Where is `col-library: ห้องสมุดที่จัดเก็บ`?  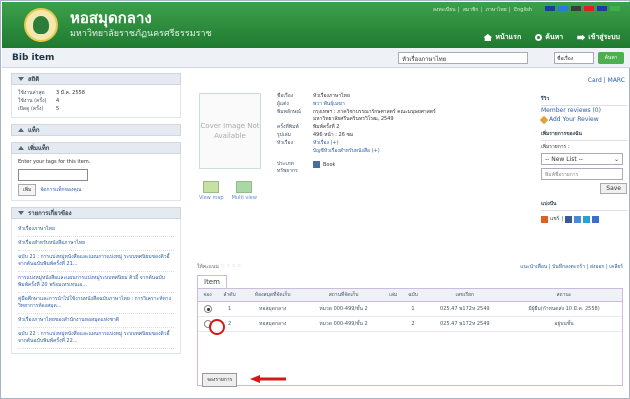
col-library: ห้องสมุดที่จัดเก็บ is located at coordinates (273, 295).